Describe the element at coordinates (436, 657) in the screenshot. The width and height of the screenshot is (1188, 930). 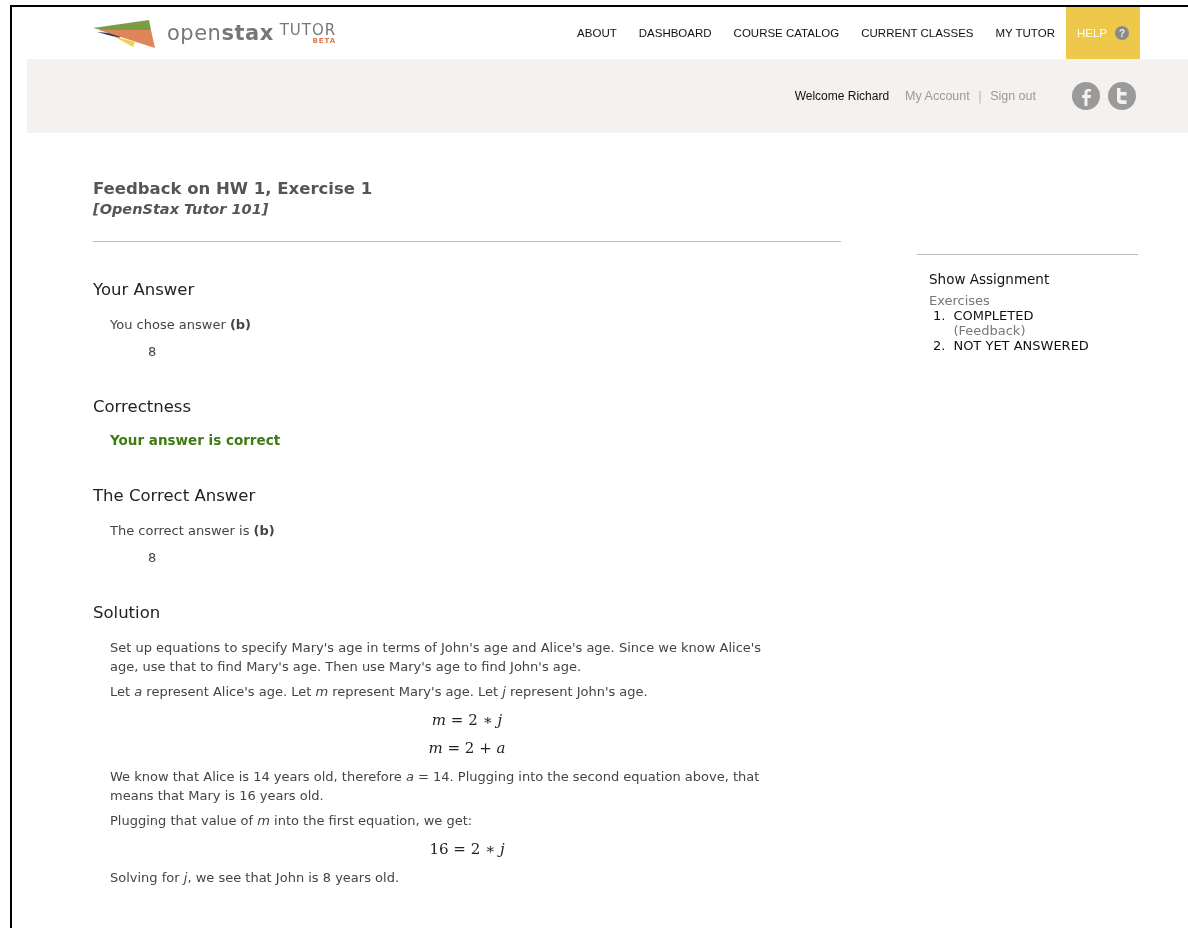
I see `solution-paragraph: Set up equations to specify Mary's age in terms of John's age and Alice's age. Since we know Alice's age, use that to find Mary's age. Then use Mary's age to find John's age.` at that location.